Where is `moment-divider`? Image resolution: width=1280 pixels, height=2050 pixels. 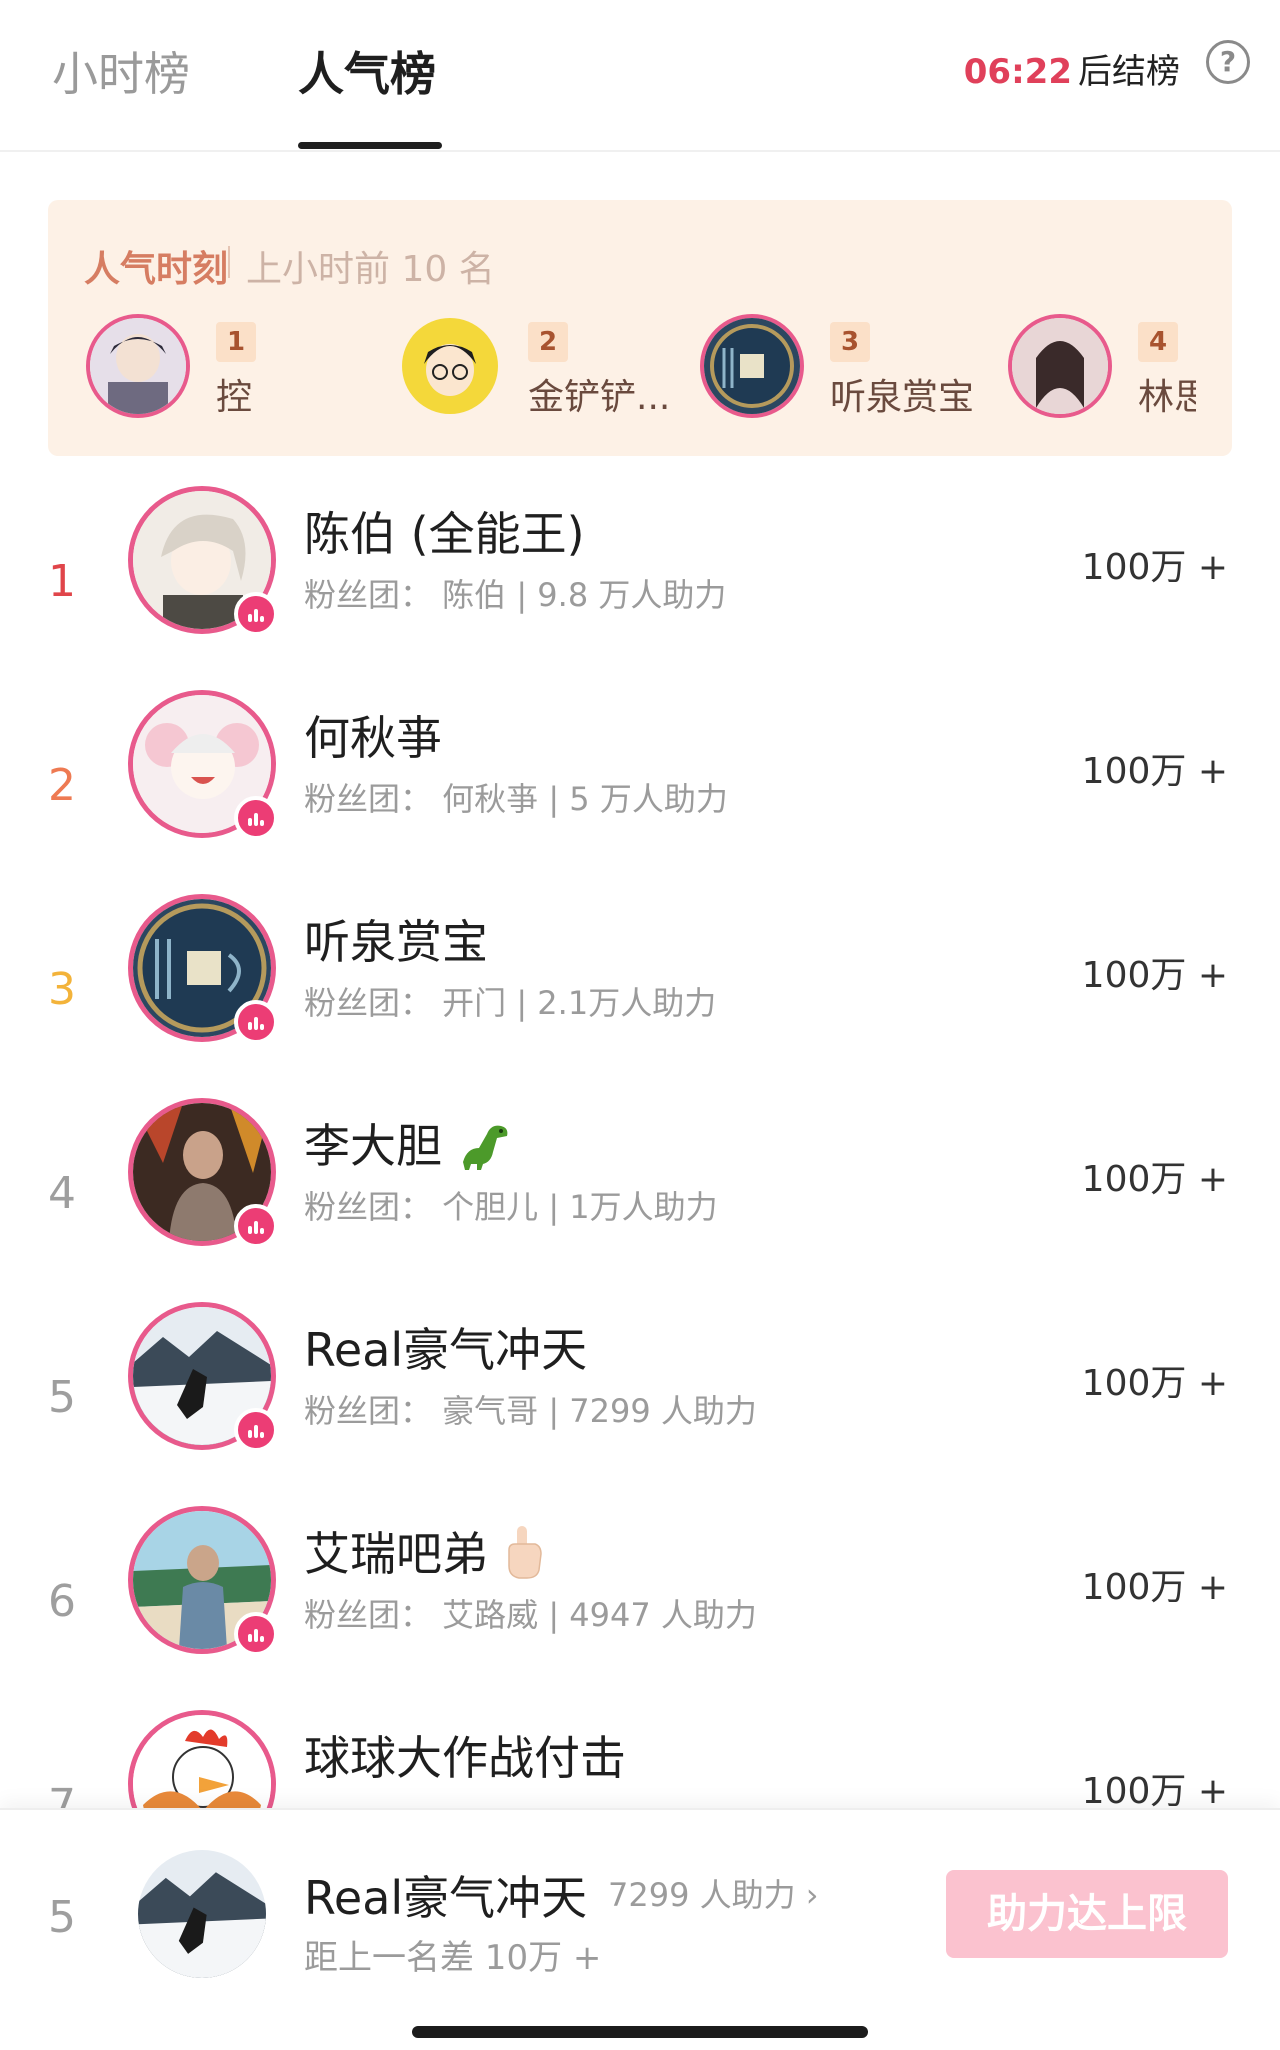
moment-divider is located at coordinates (229, 262).